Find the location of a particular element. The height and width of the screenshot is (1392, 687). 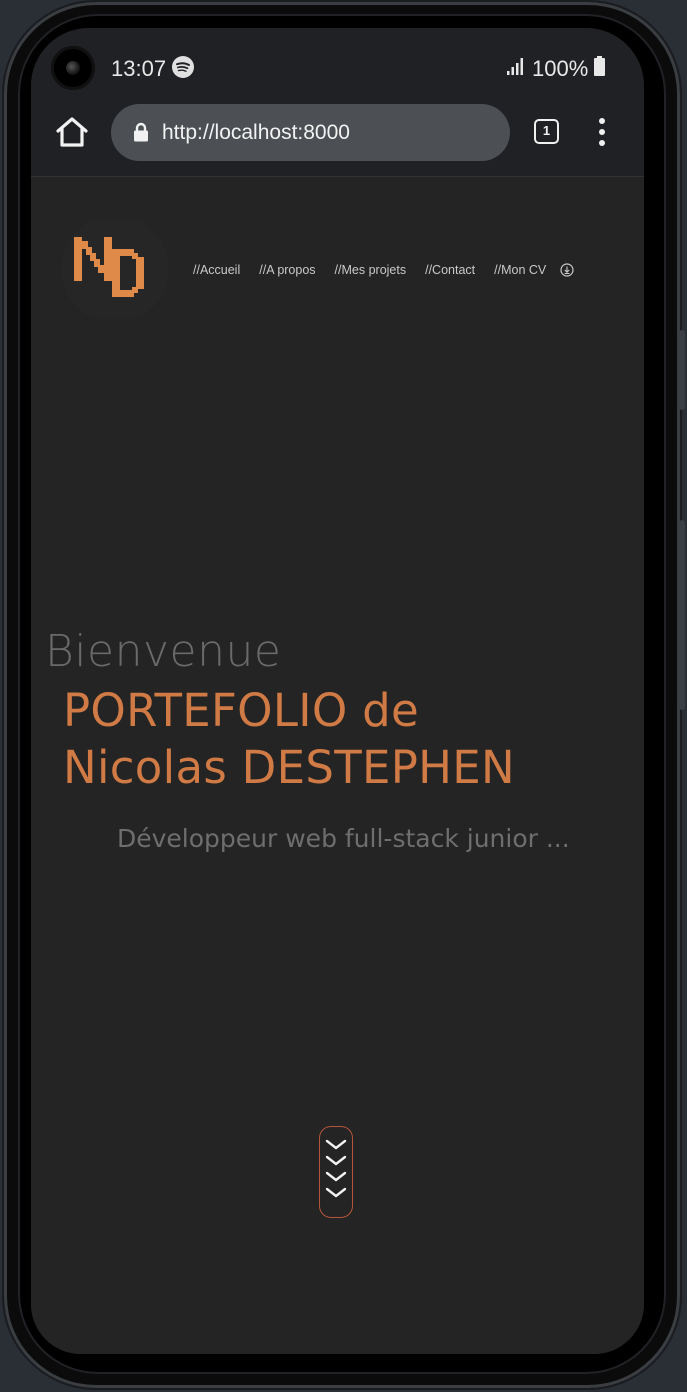

nav-mon-cv: //Mon CV is located at coordinates (520, 270).